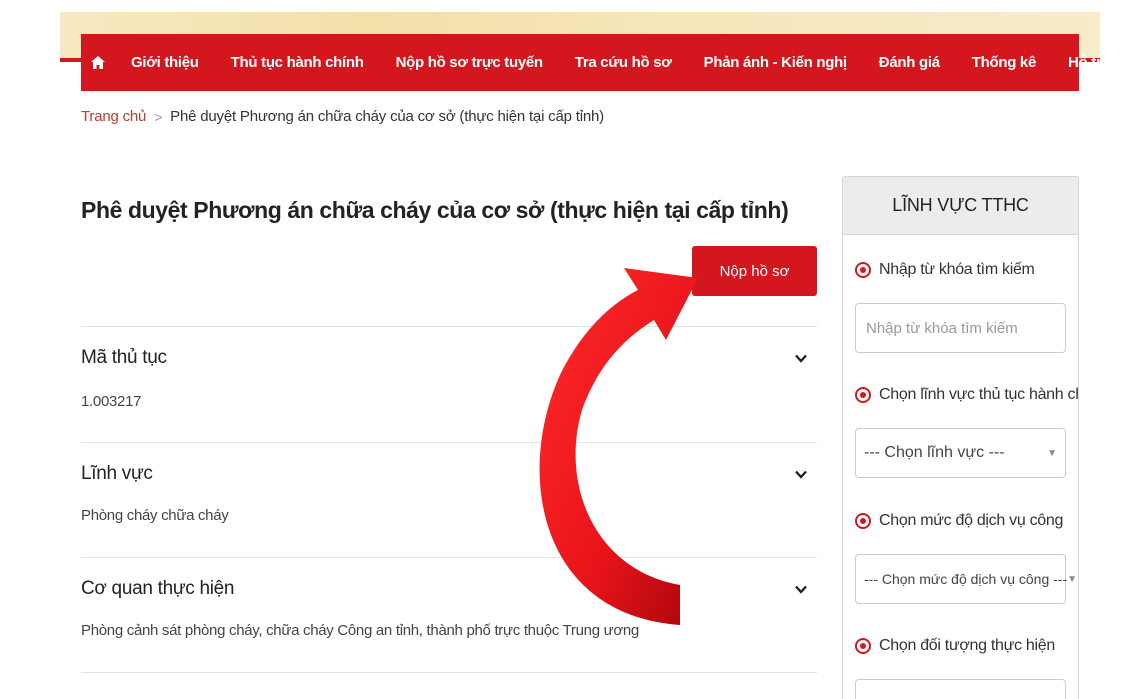 The height and width of the screenshot is (699, 1130). What do you see at coordinates (967, 645) in the screenshot?
I see `target-label: Chọn đối tượng thực hiện` at bounding box center [967, 645].